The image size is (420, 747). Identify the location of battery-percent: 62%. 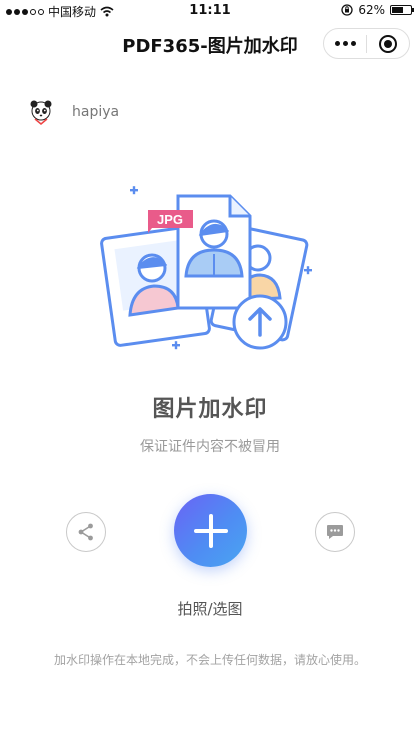
(371, 10).